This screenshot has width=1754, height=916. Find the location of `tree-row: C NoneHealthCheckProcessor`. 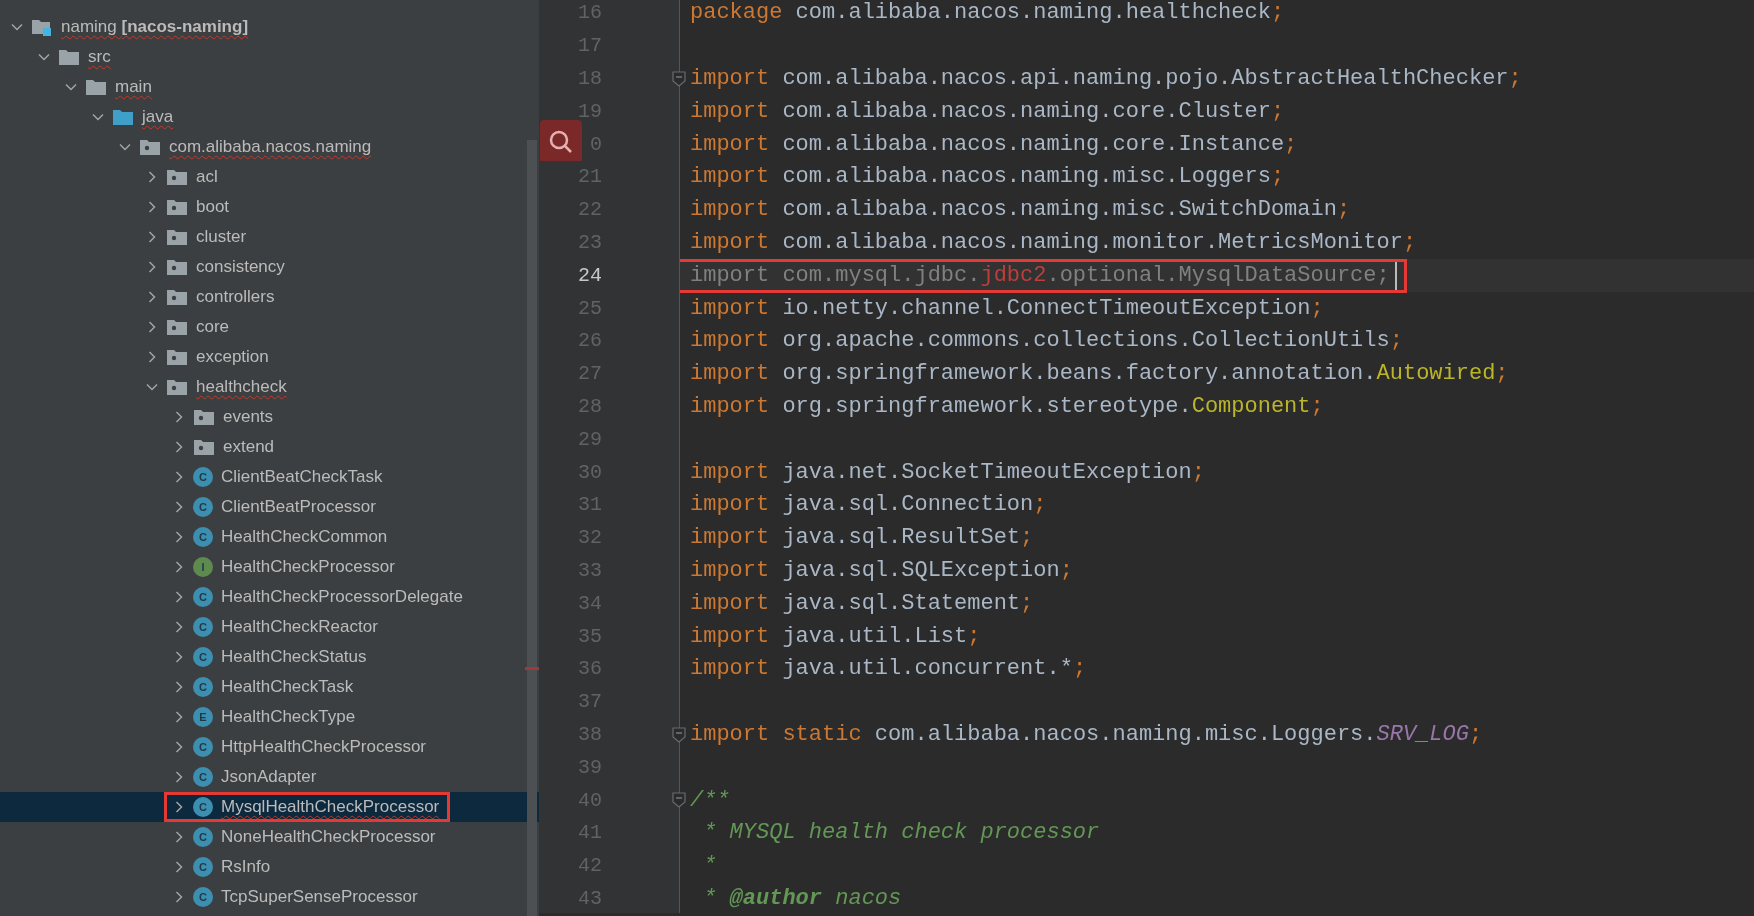

tree-row: C NoneHealthCheckProcessor is located at coordinates (269, 837).